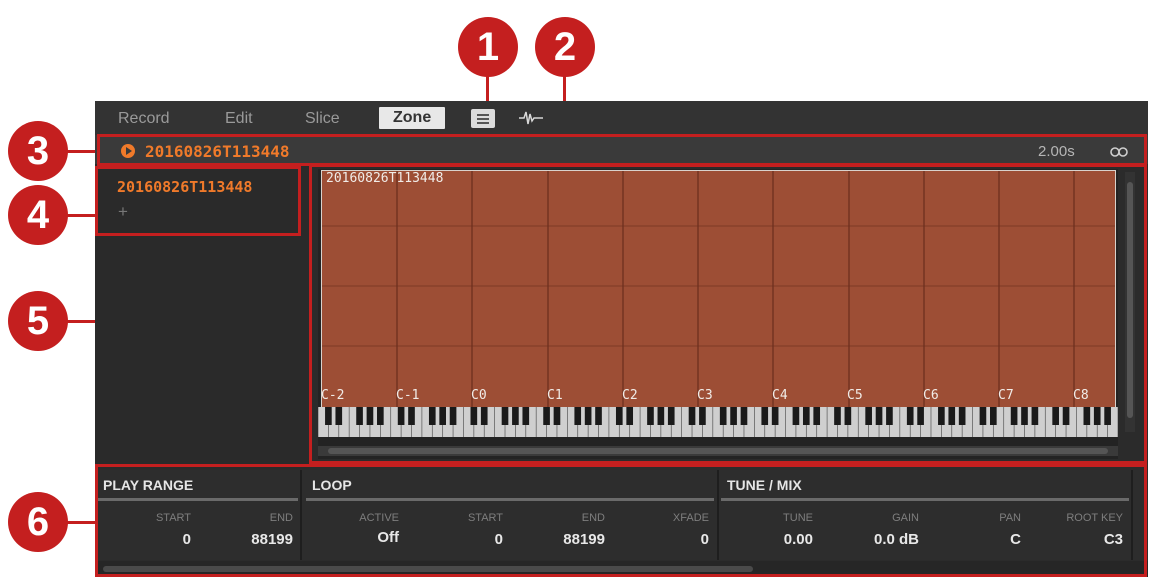 Image resolution: width=1151 pixels, height=582 pixels. I want to click on play-start-label: START, so click(173, 518).